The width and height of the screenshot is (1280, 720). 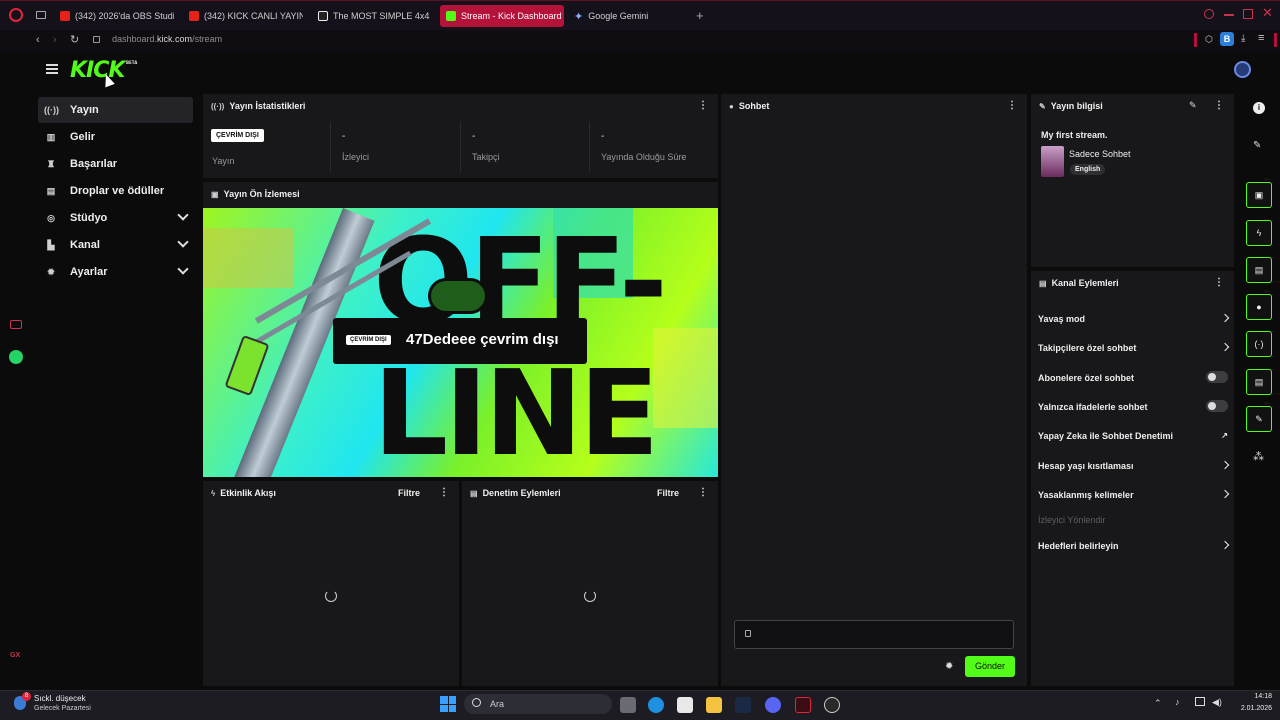 I want to click on tab-google-gemini: ✦ Google Gemini, so click(x=628, y=16).